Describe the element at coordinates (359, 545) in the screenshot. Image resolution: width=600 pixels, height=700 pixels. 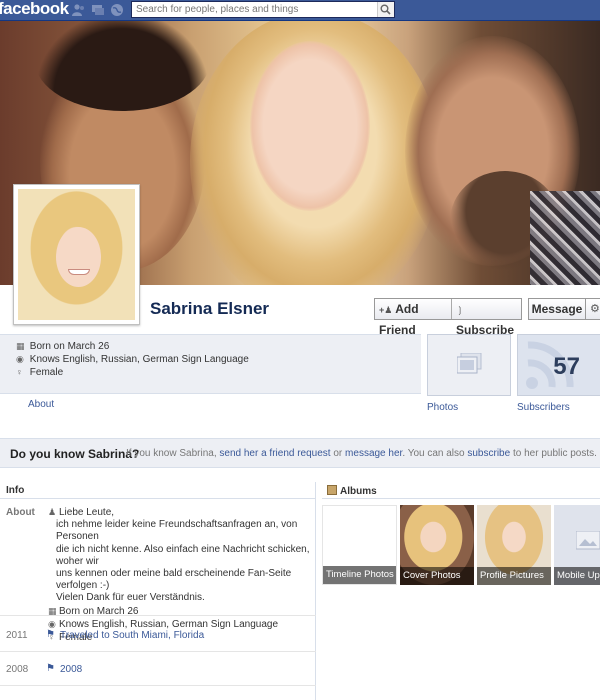
I see `album-timeline-photos: Timeline Photos` at that location.